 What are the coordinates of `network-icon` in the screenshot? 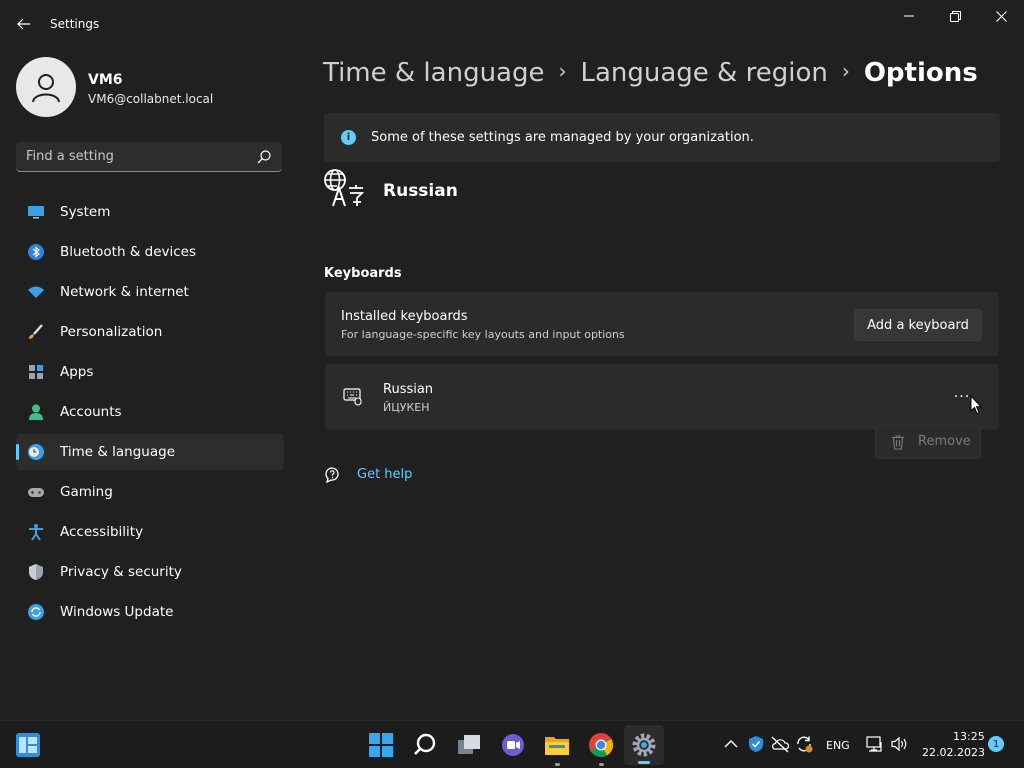 It's located at (875, 744).